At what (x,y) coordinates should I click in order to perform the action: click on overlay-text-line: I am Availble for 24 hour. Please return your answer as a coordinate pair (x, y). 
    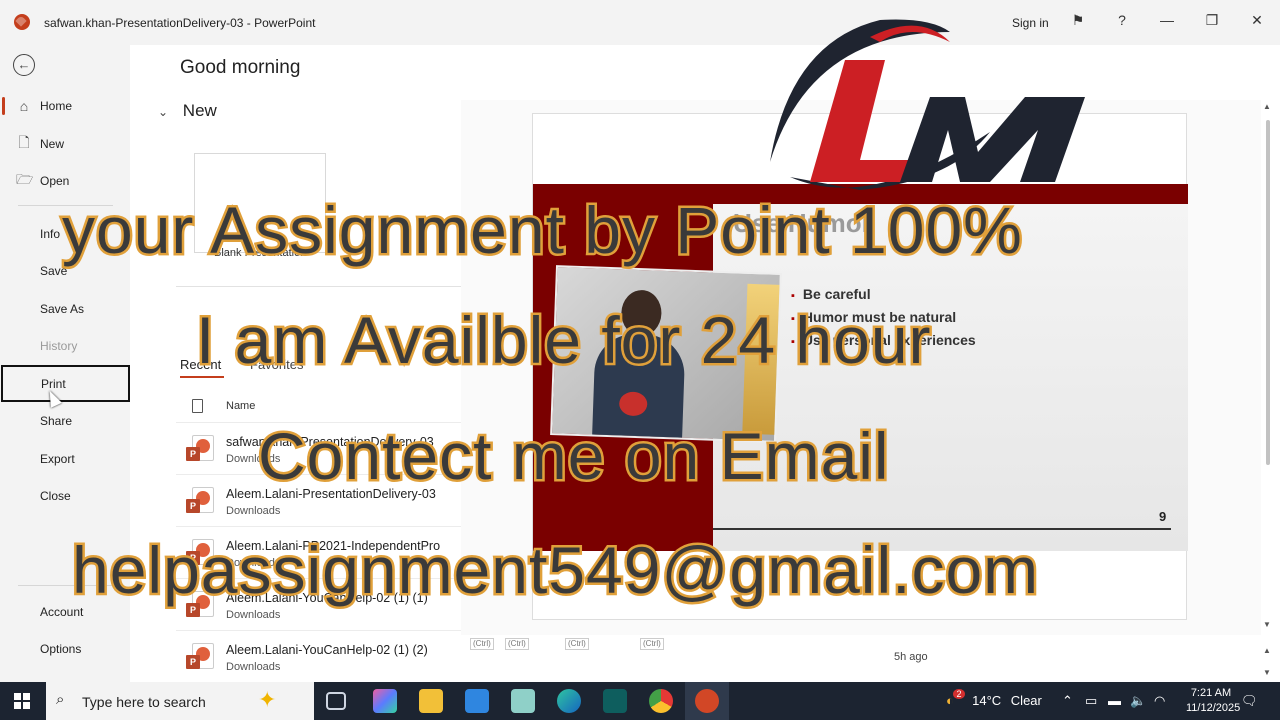
    Looking at the image, I should click on (564, 340).